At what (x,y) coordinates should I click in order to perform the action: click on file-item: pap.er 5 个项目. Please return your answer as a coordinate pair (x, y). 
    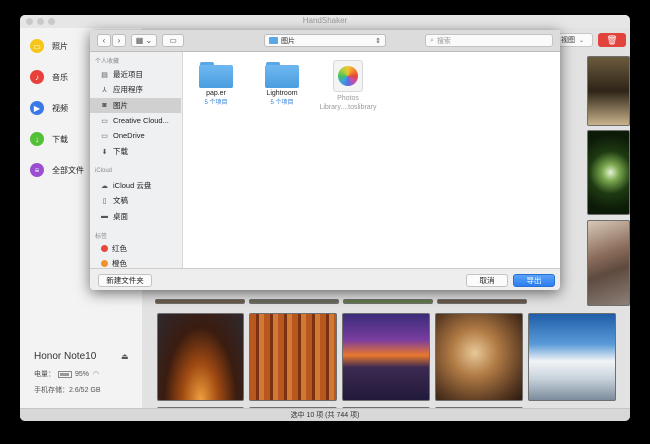
    Looking at the image, I should click on (216, 83).